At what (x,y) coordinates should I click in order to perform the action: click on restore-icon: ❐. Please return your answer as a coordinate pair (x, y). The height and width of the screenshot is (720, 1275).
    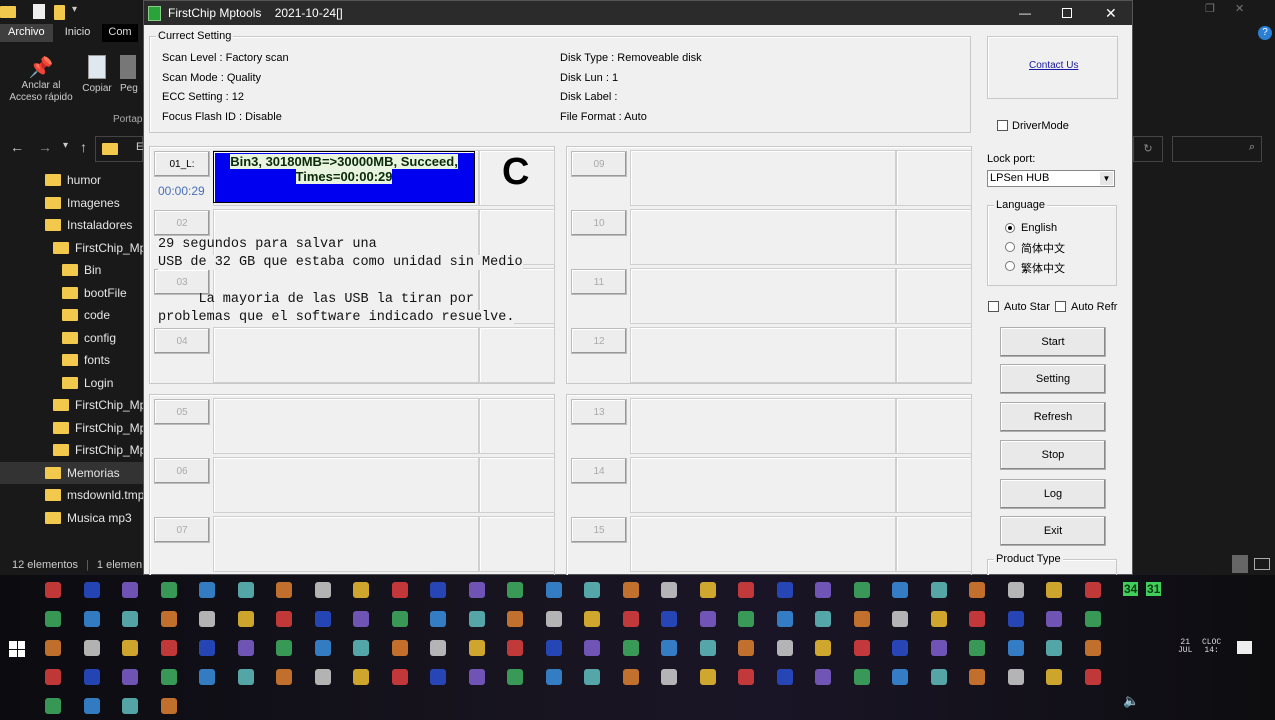
    Looking at the image, I should click on (1210, 8).